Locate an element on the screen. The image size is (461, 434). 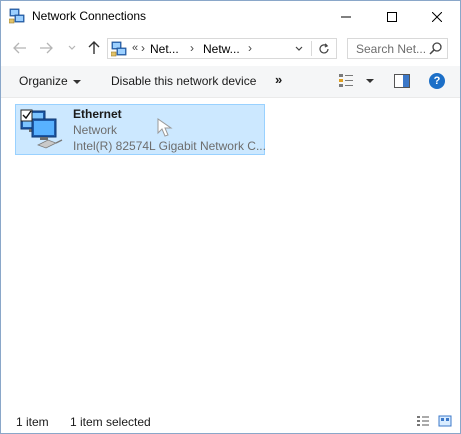
close-icon is located at coordinates (437, 16).